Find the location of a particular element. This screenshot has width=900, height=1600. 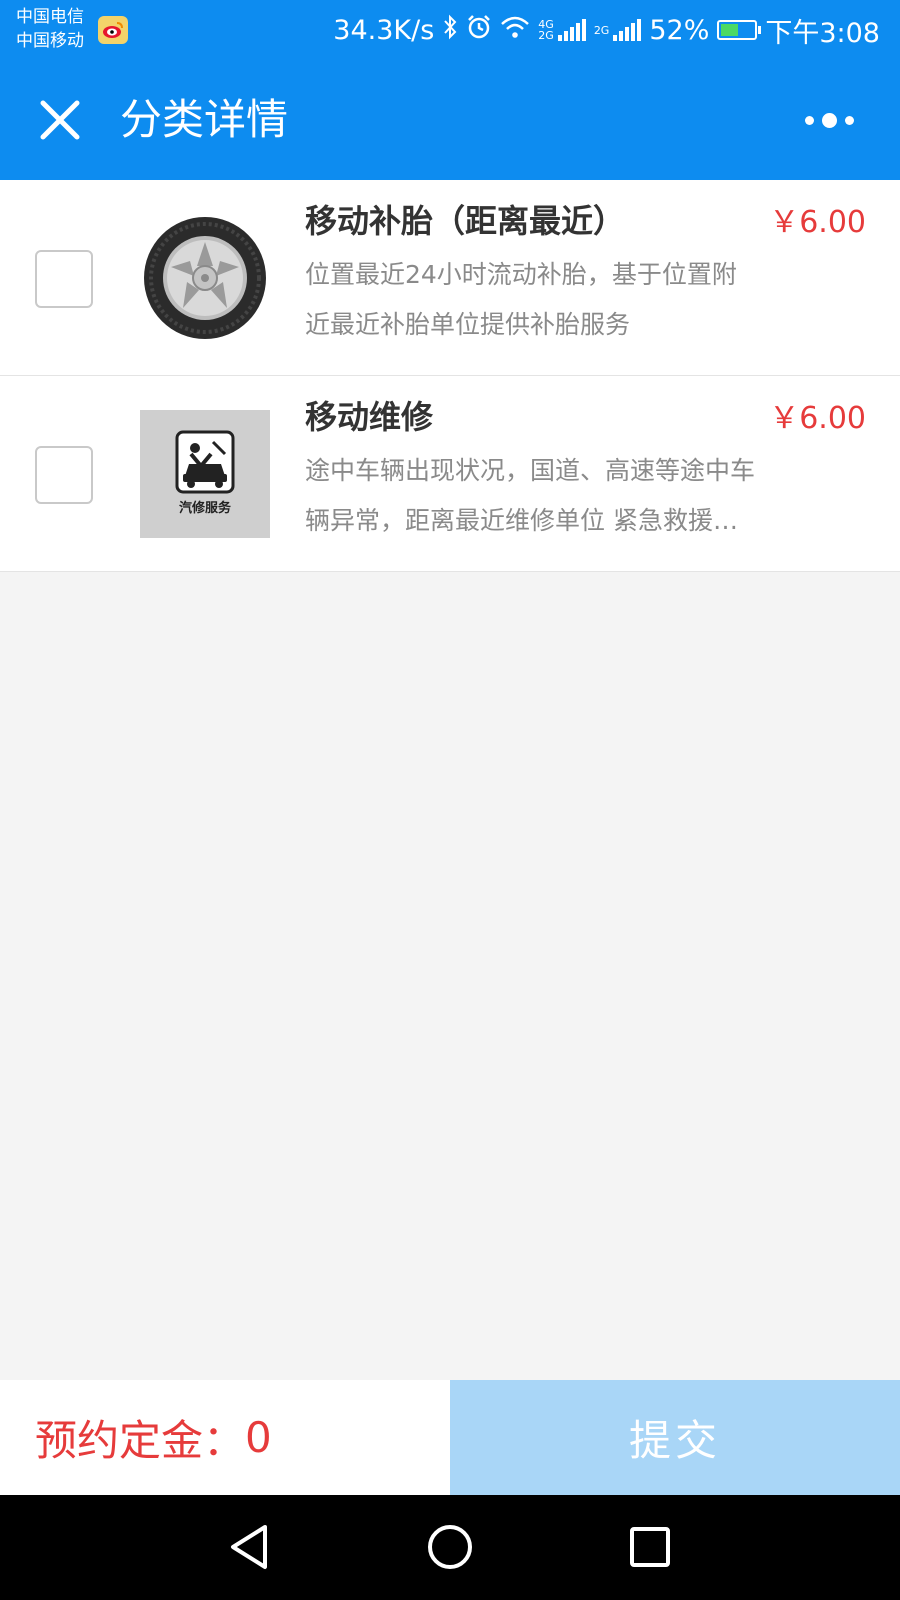

deposit-value: 0 is located at coordinates (258, 1437).